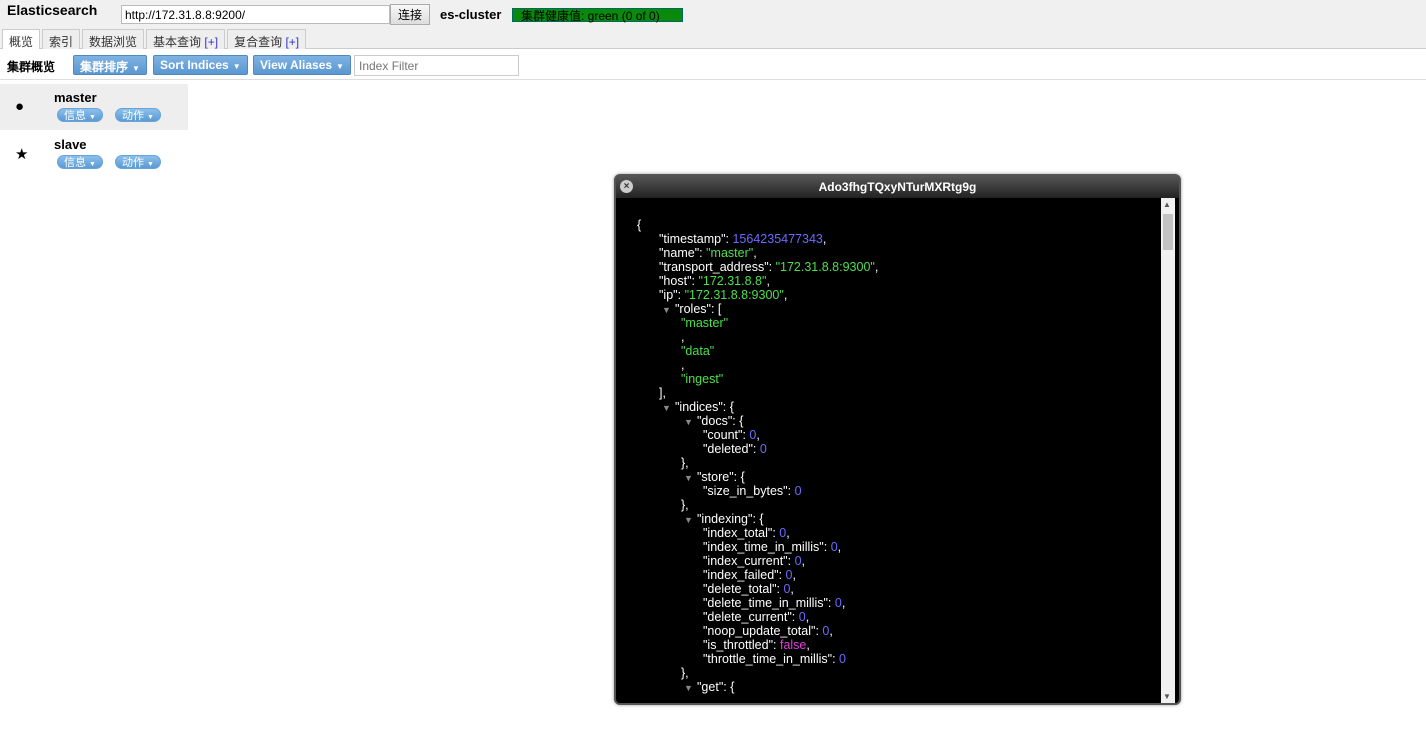 This screenshot has width=1426, height=742. What do you see at coordinates (897, 187) in the screenshot?
I see `dialog-title: Ado3fhgTQxyNTurMXRtg9g` at bounding box center [897, 187].